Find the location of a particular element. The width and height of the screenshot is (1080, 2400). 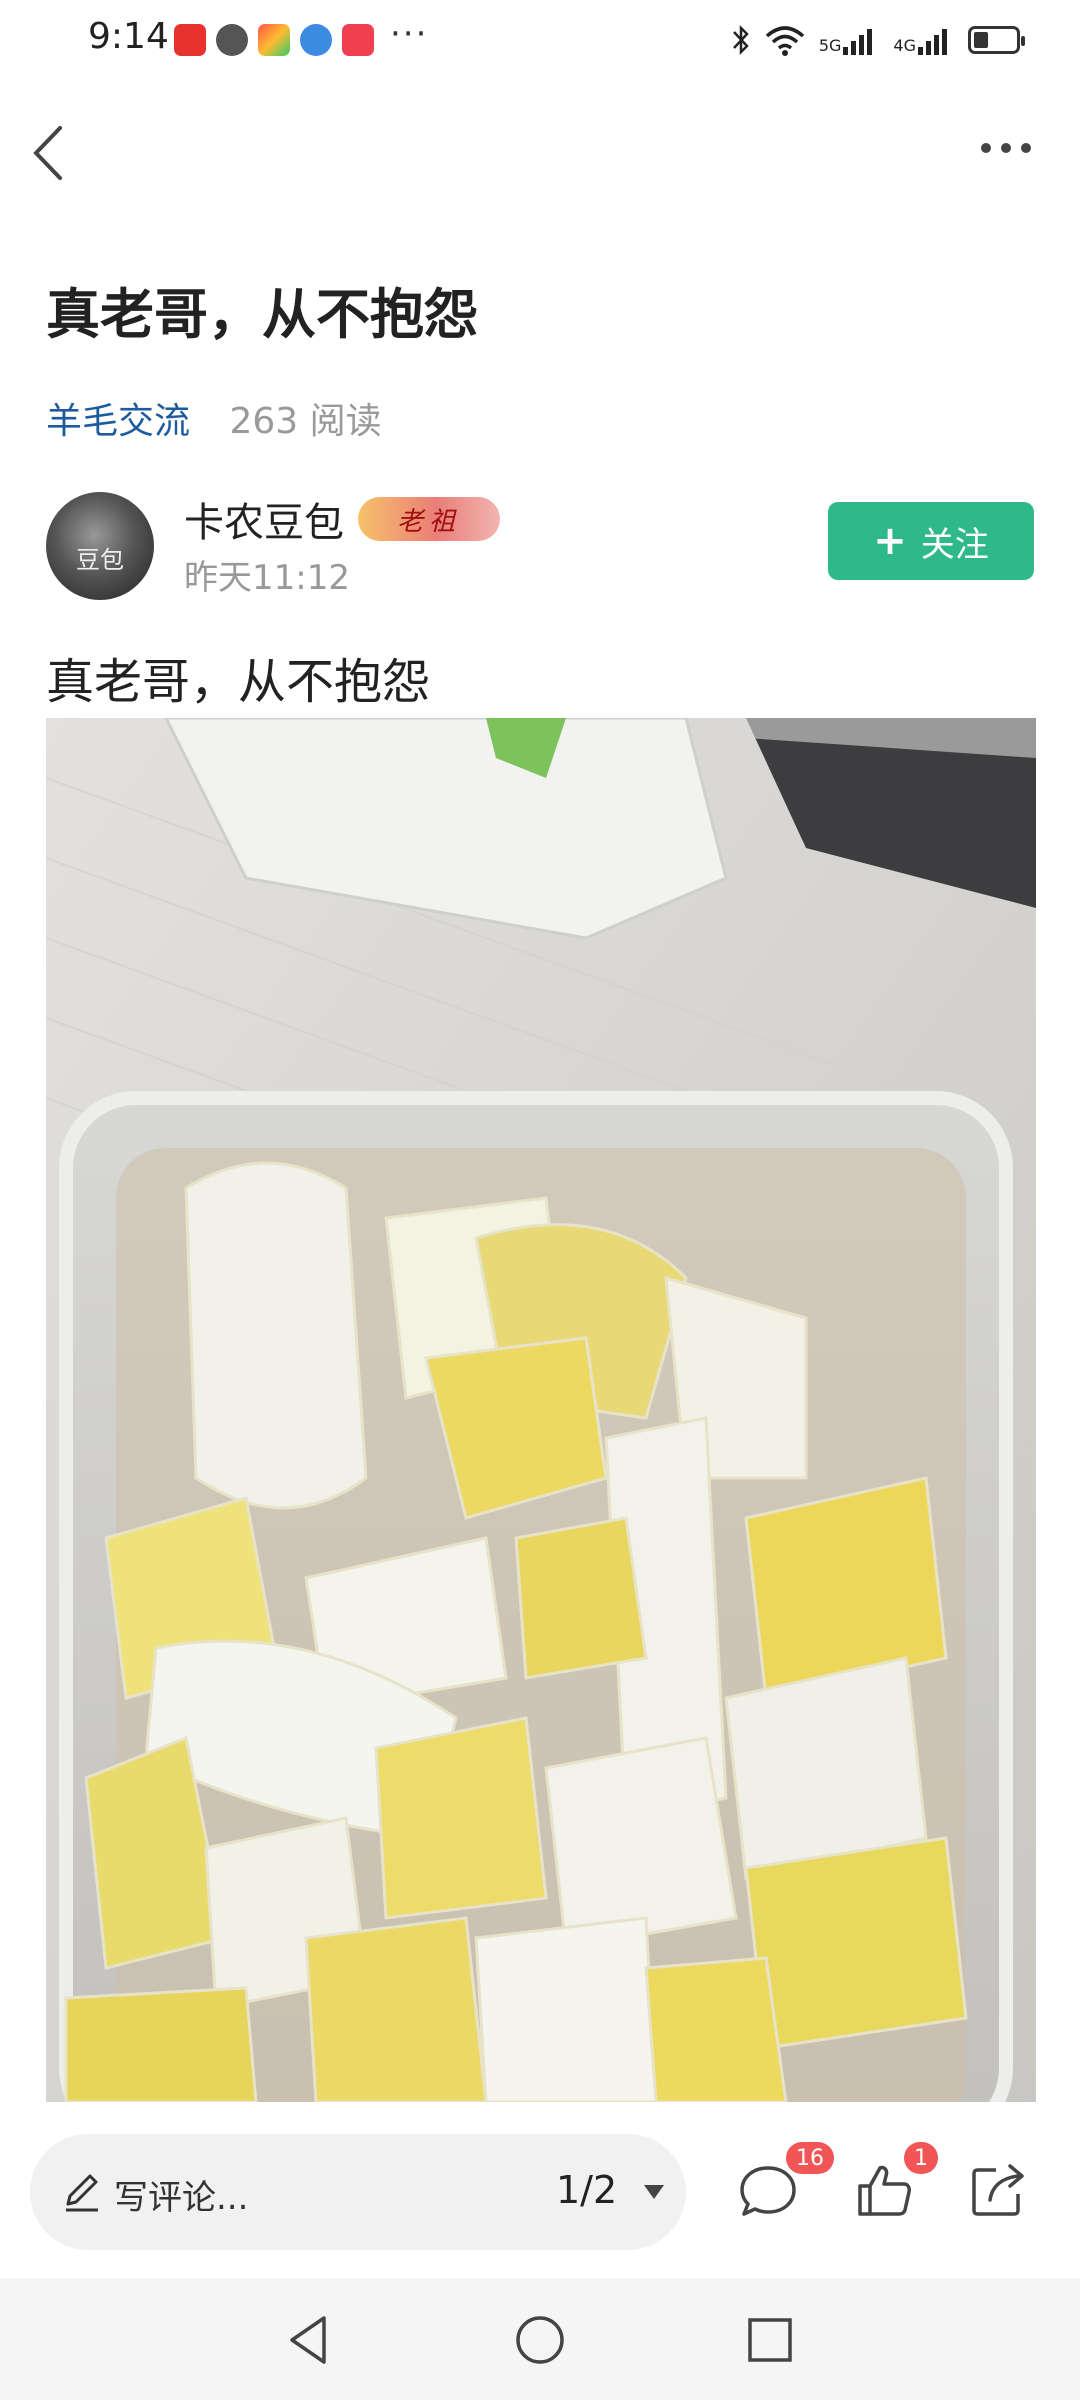

caret-down-icon is located at coordinates (654, 2192).